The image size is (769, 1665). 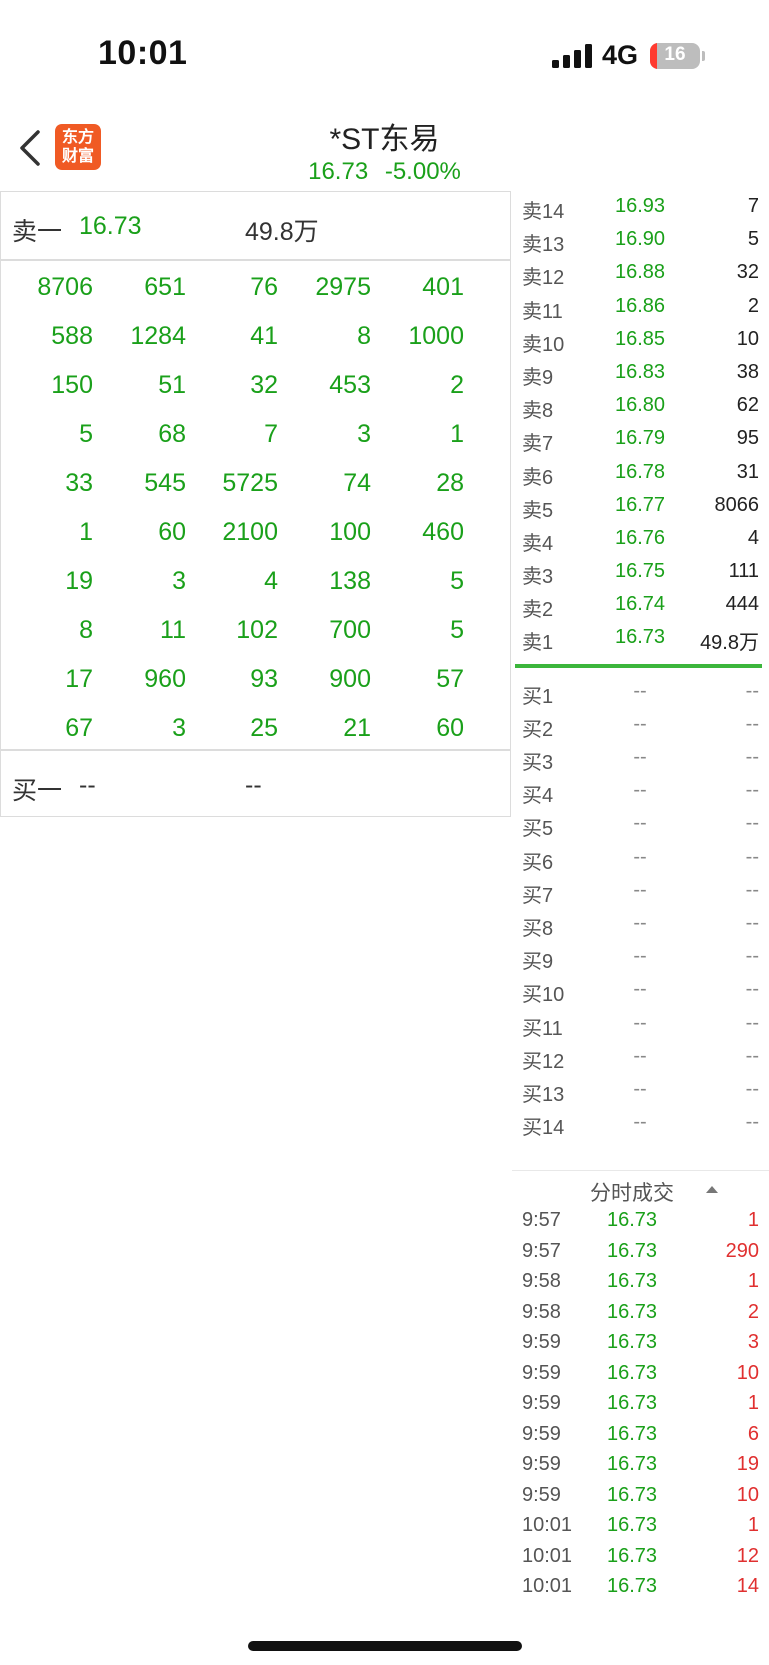 I want to click on bid-one-summary: 买一 -- --, so click(x=255, y=783).